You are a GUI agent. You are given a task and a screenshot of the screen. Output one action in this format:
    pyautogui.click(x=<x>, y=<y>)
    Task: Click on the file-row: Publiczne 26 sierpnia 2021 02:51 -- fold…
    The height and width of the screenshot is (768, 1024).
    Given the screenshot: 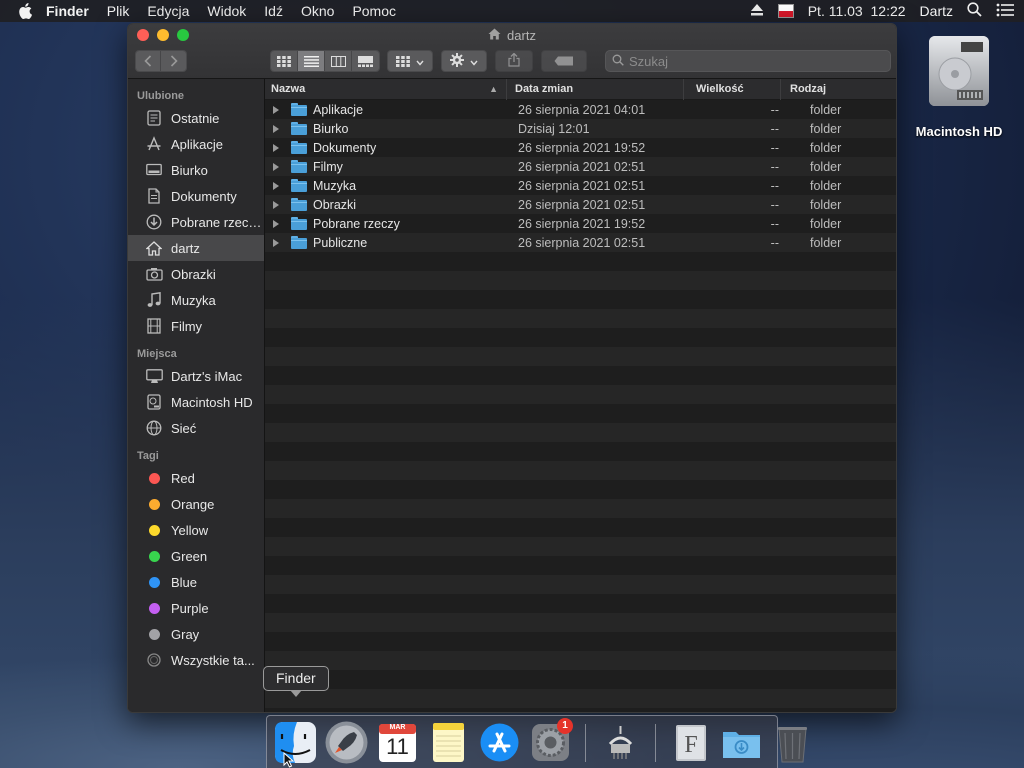 What is the action you would take?
    pyautogui.click(x=580, y=242)
    